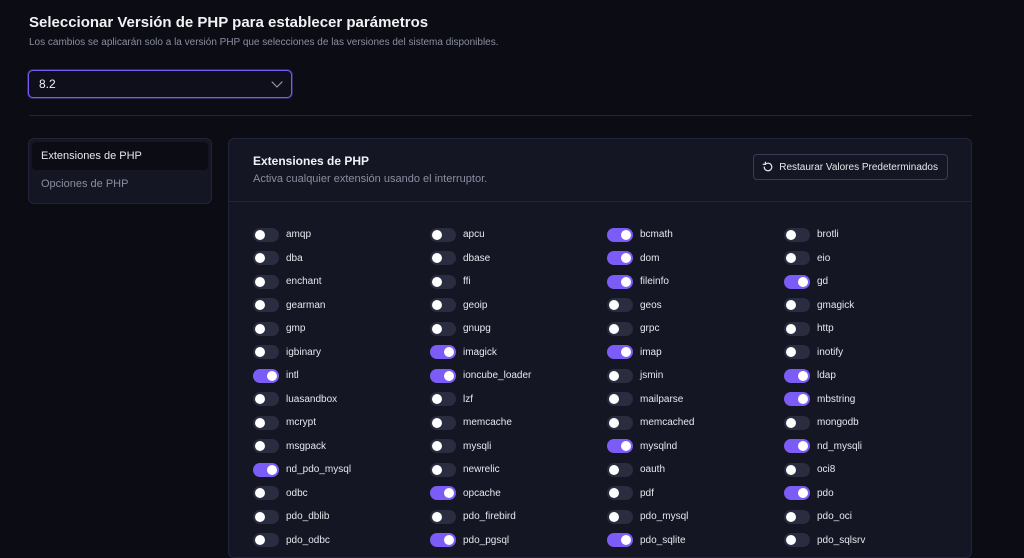 The image size is (1024, 558). I want to click on extension-toggle-ioncube_loader, so click(443, 375).